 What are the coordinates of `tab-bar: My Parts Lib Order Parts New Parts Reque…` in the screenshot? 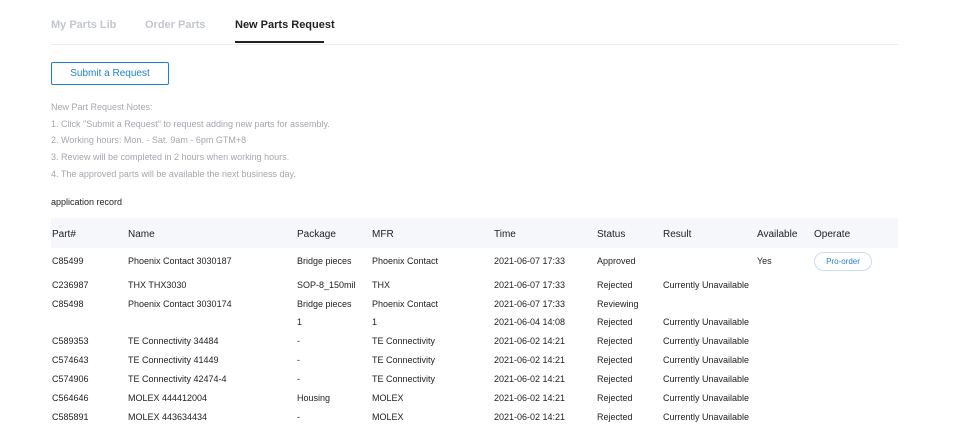 It's located at (474, 22).